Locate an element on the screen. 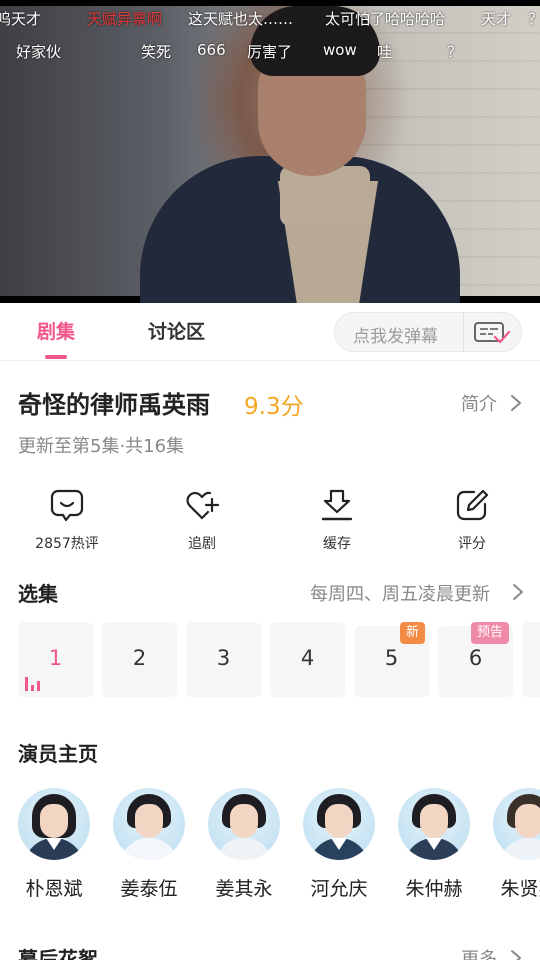  danmaku-comment: wow is located at coordinates (340, 50).